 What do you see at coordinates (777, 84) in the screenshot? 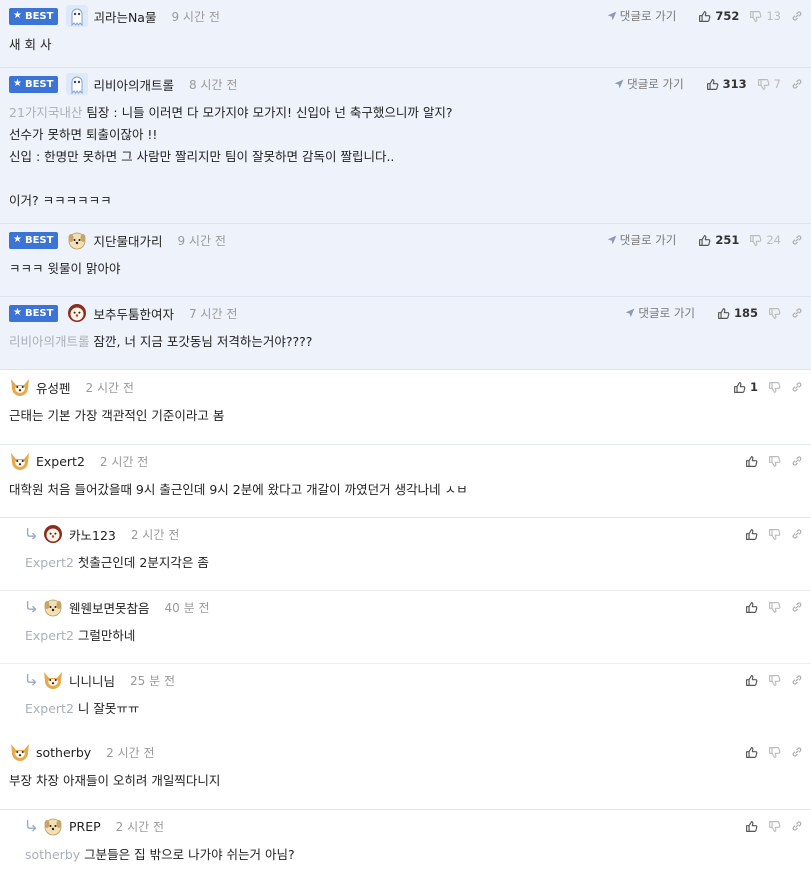
I see `downvote-count: 7` at bounding box center [777, 84].